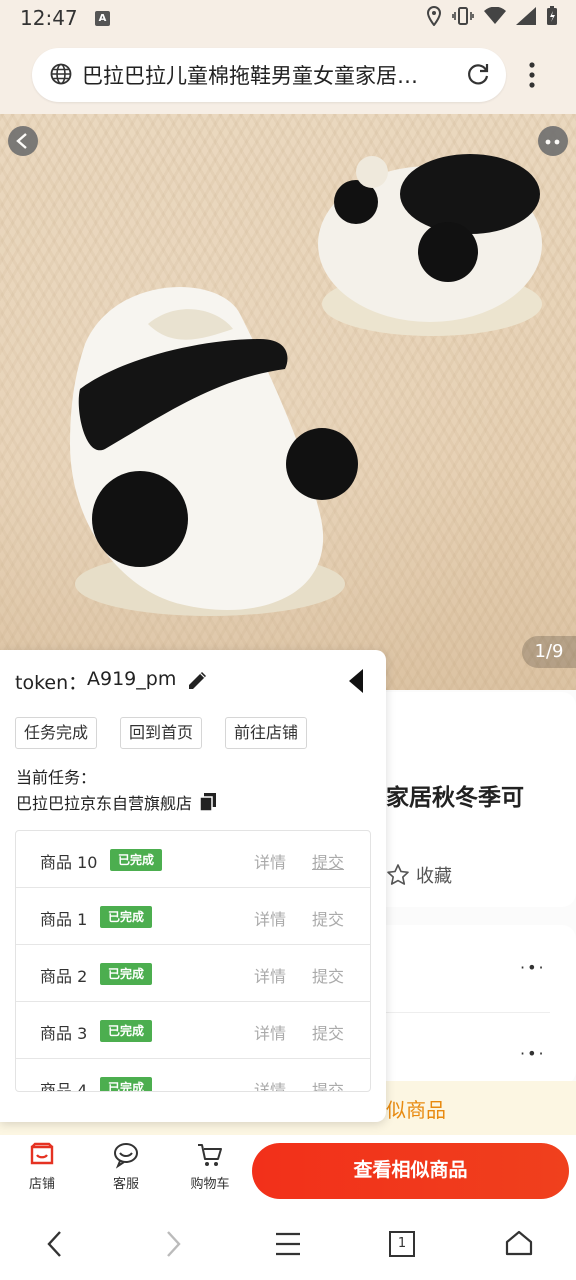 The width and height of the screenshot is (576, 1280). What do you see at coordinates (64, 976) in the screenshot?
I see `task-name: 商品 2` at bounding box center [64, 976].